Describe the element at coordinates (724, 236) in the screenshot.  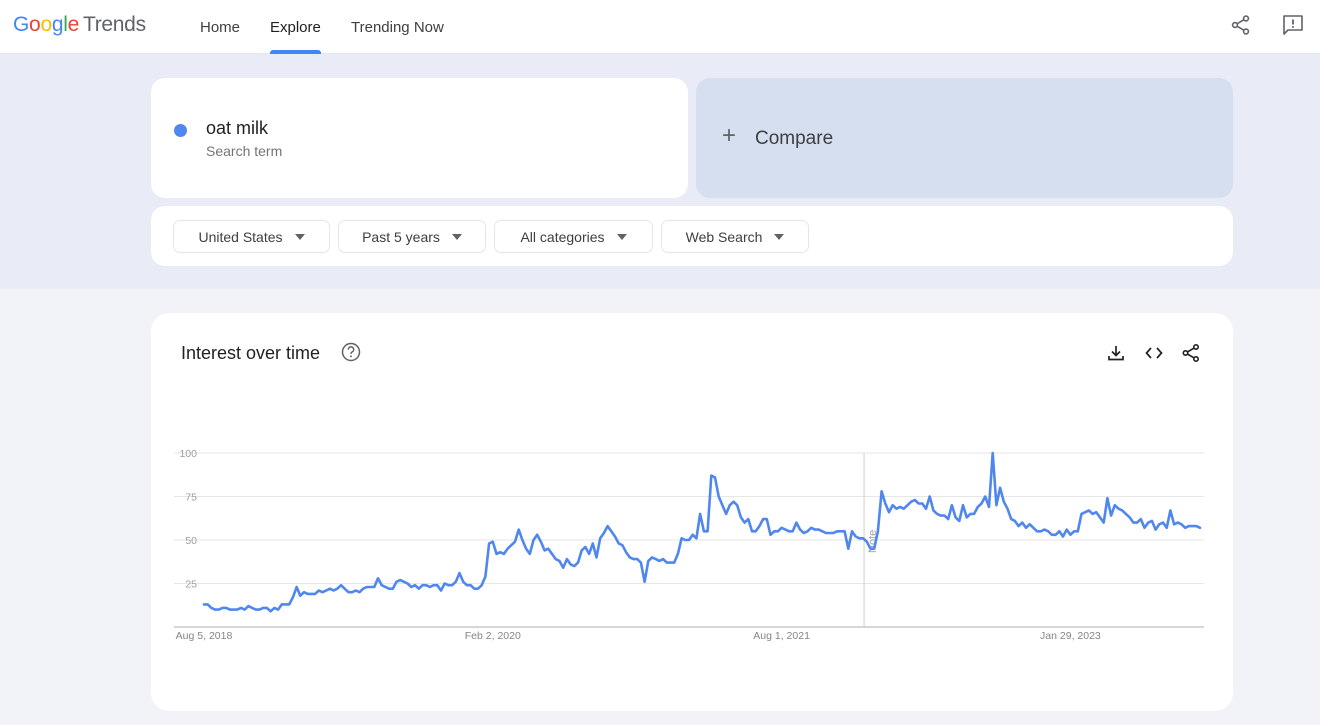
I see `filter-search-type-label: Web Search` at that location.